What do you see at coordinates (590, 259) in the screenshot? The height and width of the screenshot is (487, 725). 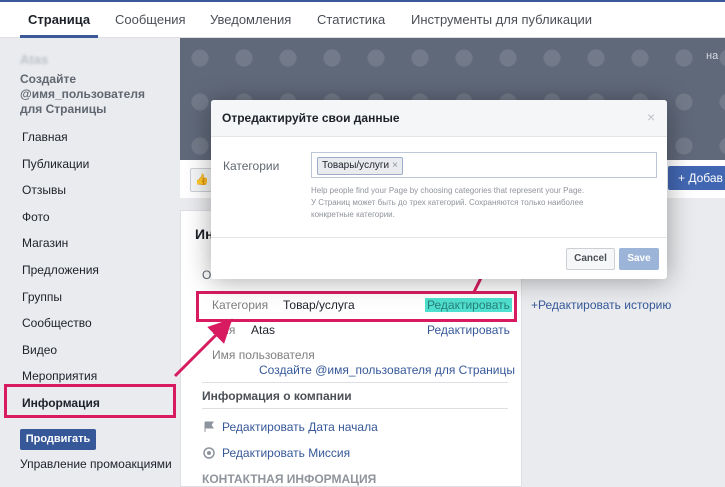 I see `cancel-button: Cancel` at bounding box center [590, 259].